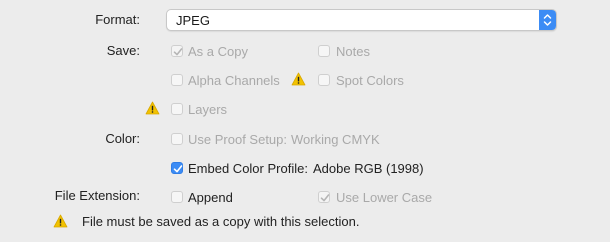 The height and width of the screenshot is (242, 610). Describe the element at coordinates (384, 197) in the screenshot. I see `use-lower-case-label: Use Lower Case` at that location.